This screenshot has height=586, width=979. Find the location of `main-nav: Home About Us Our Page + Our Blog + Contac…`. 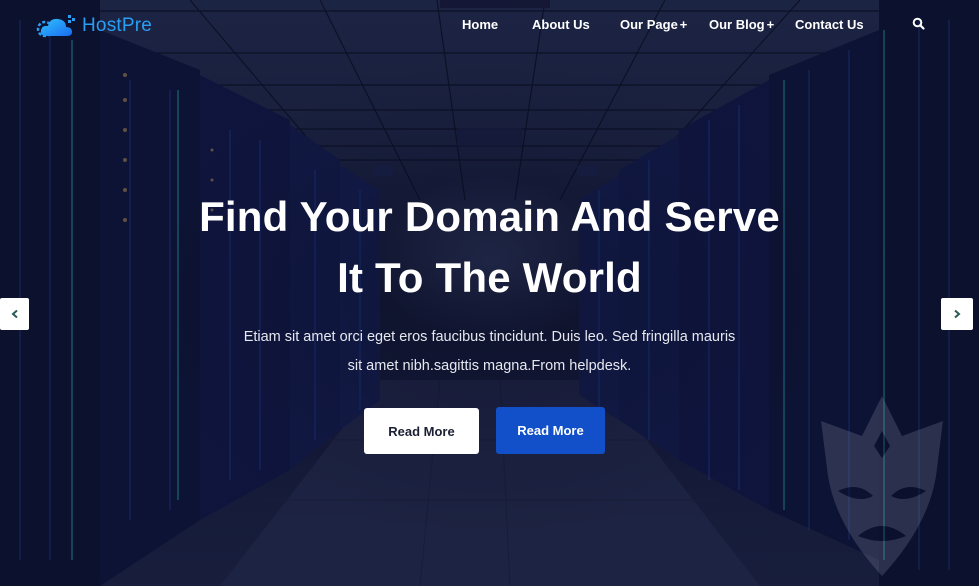

main-nav: Home About Us Our Page + Our Blog + Contac… is located at coordinates (489, 27).